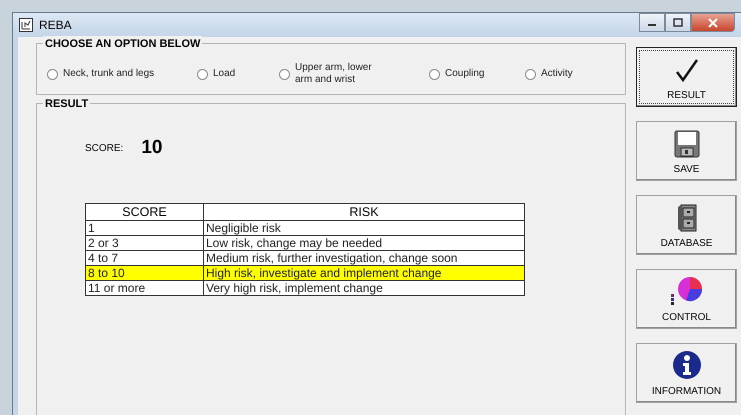 This screenshot has width=741, height=415. What do you see at coordinates (686, 218) in the screenshot?
I see `filing-cabinet-icon` at bounding box center [686, 218].